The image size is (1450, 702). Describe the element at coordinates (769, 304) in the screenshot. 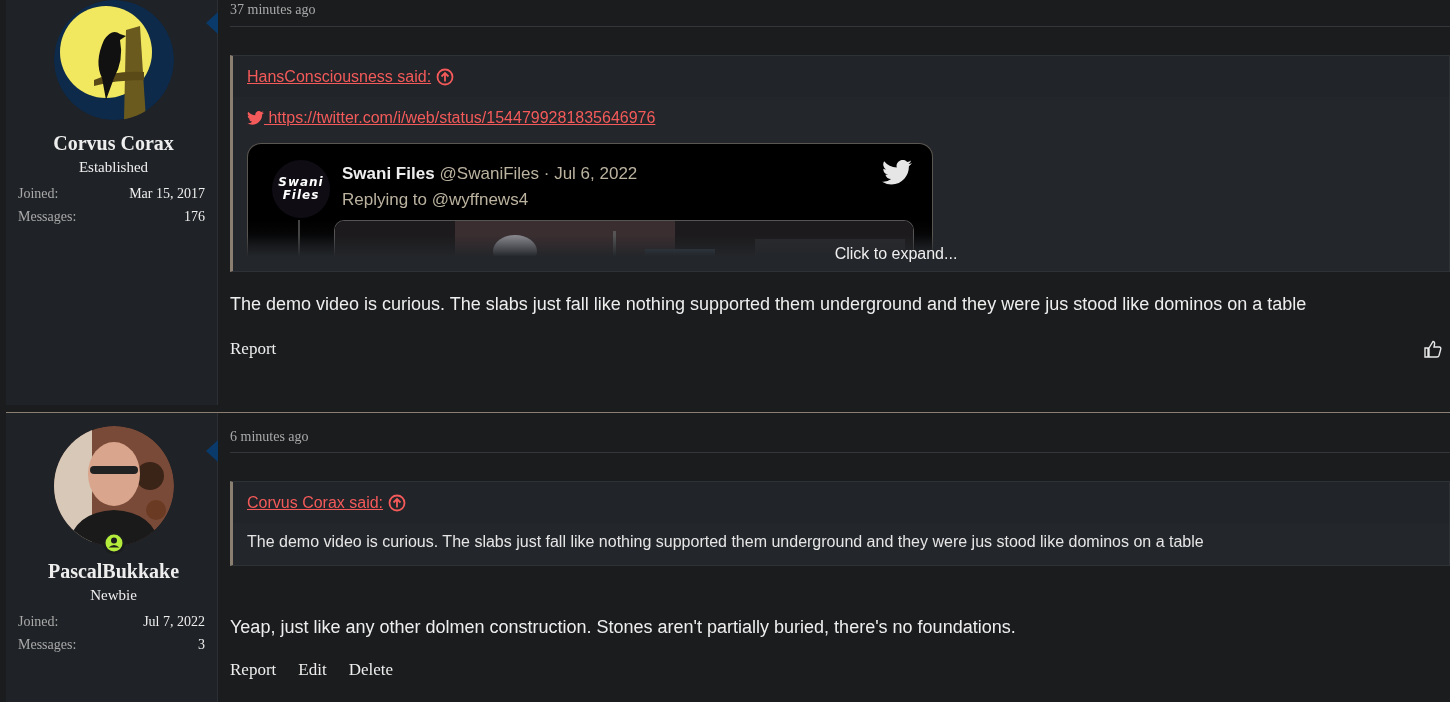

I see `post-text: The demo video is curious. The slabs just fall like nothing supported them underground and they were jus stood like dominos on a table` at that location.